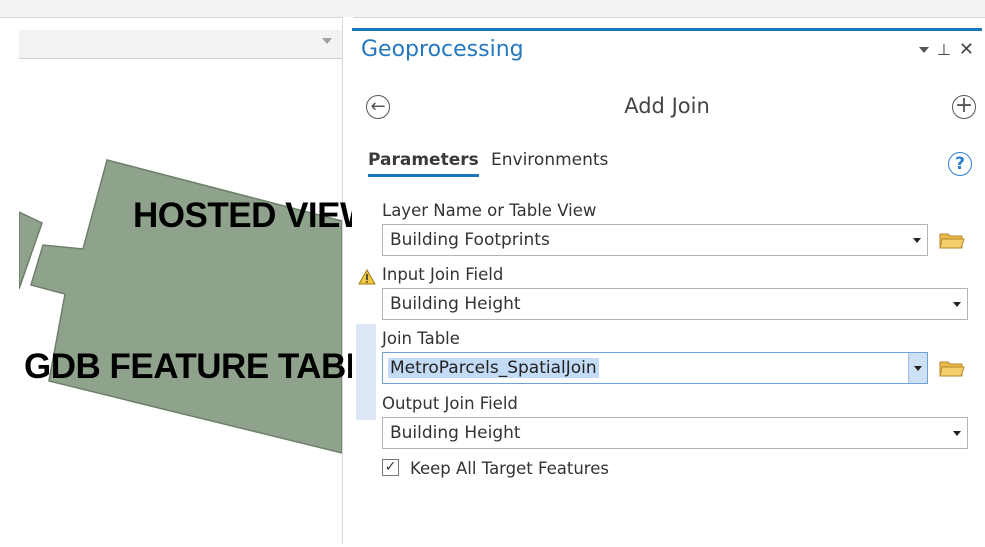 Image resolution: width=985 pixels, height=547 pixels. I want to click on keep-all-checkbox: ✓, so click(390, 467).